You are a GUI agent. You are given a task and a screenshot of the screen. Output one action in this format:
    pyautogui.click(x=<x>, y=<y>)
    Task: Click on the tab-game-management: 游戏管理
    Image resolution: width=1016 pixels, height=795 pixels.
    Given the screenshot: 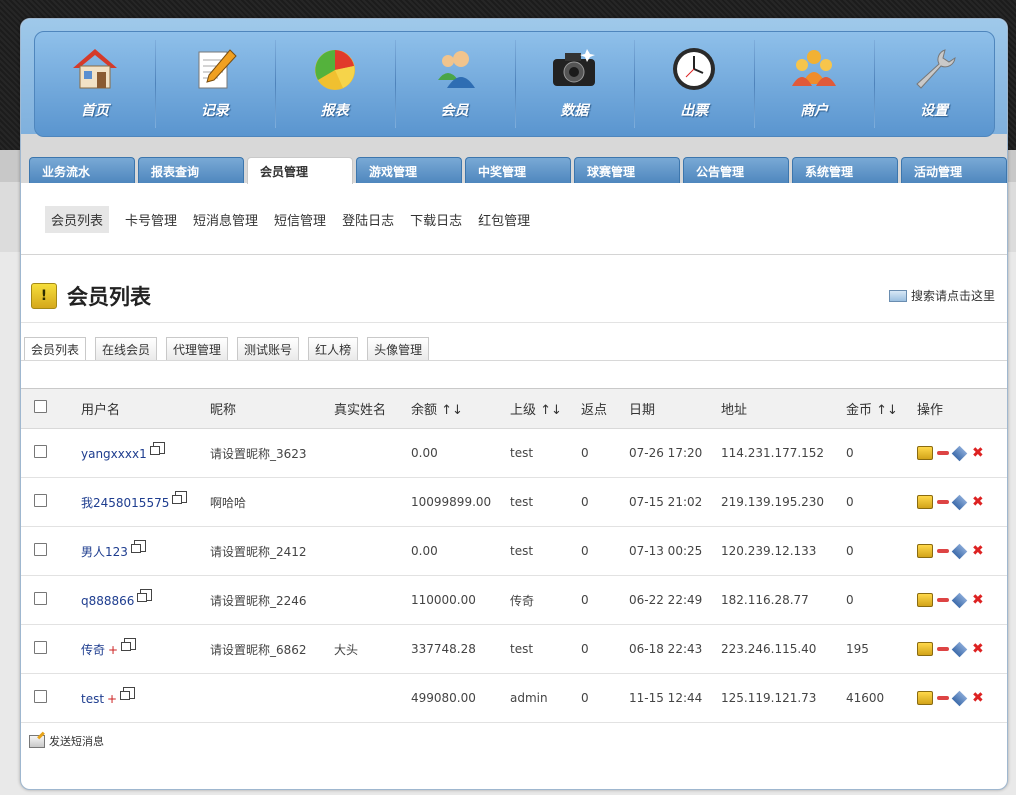 What is the action you would take?
    pyautogui.click(x=409, y=170)
    